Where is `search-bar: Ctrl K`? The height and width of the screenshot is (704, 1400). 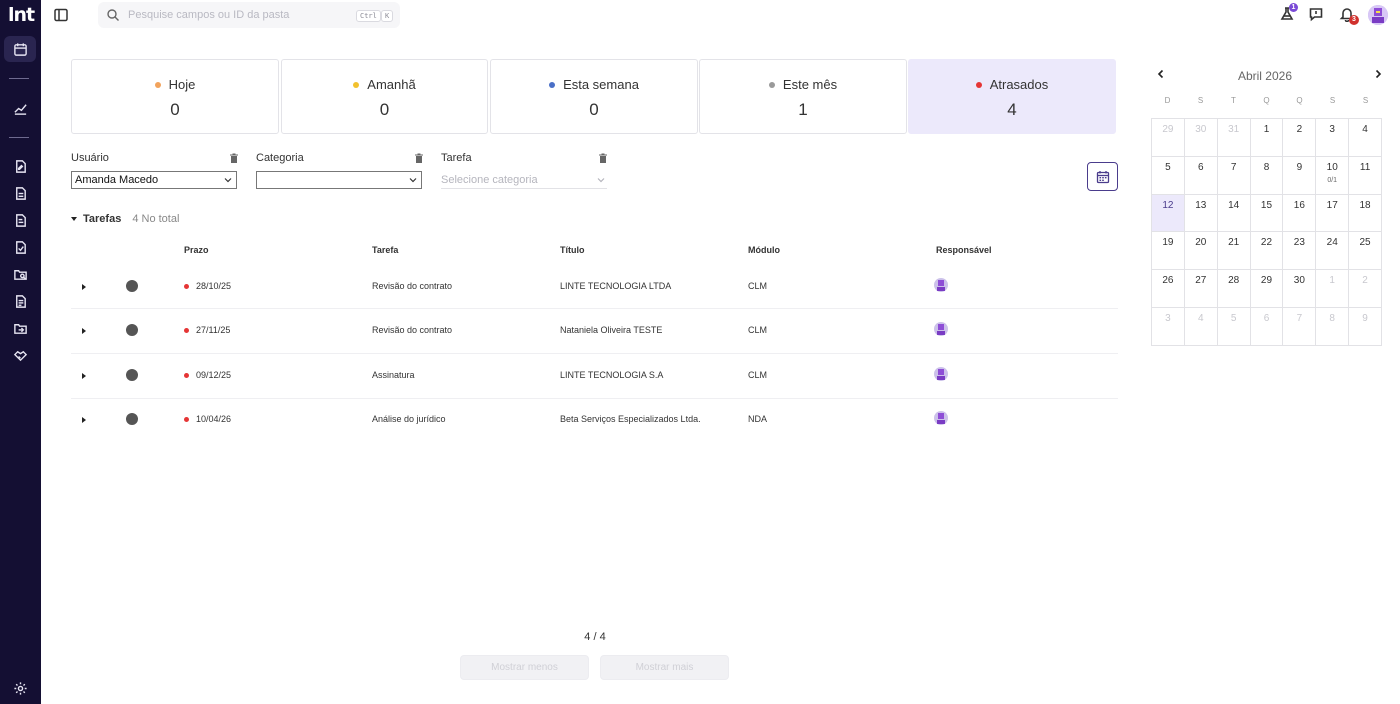 search-bar: Ctrl K is located at coordinates (249, 15).